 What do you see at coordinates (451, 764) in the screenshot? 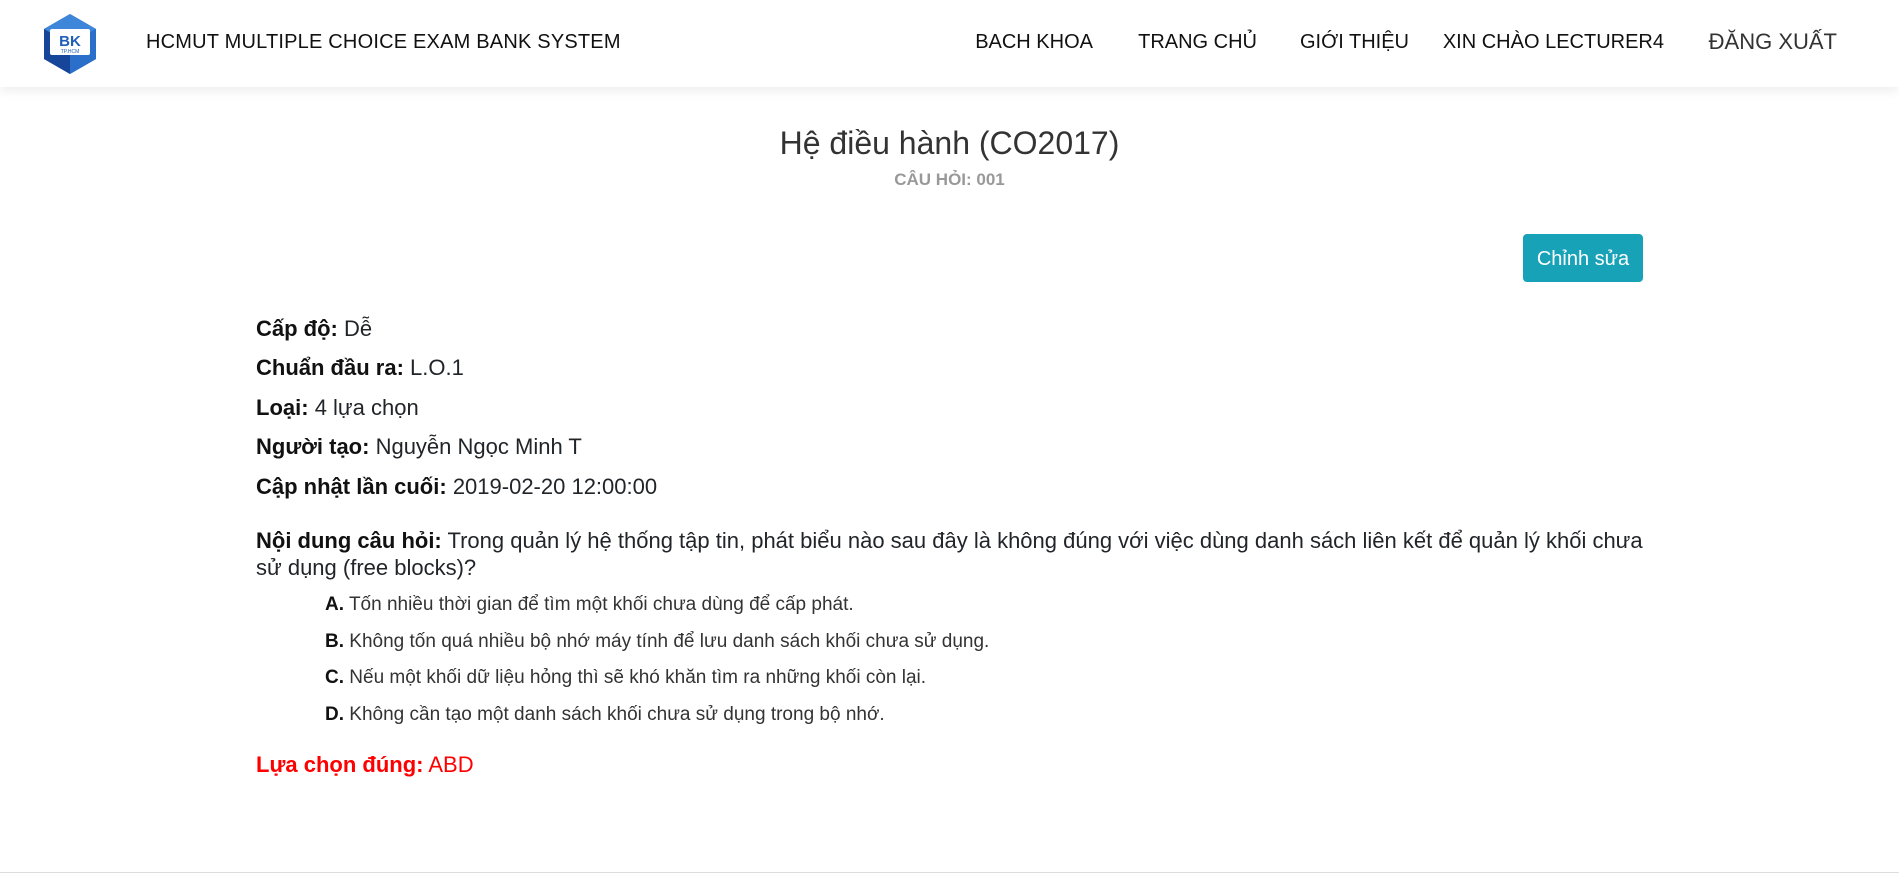
I see `answer-value: ABD` at bounding box center [451, 764].